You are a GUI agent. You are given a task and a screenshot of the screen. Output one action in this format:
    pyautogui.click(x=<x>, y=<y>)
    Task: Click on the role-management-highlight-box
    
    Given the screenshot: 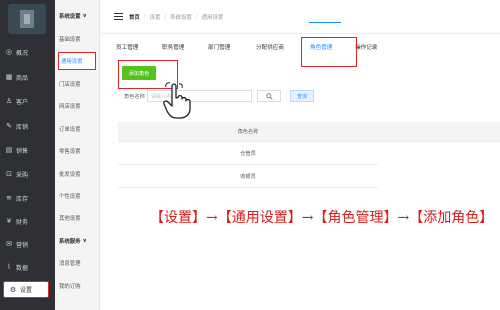 What is the action you would take?
    pyautogui.click(x=329, y=52)
    